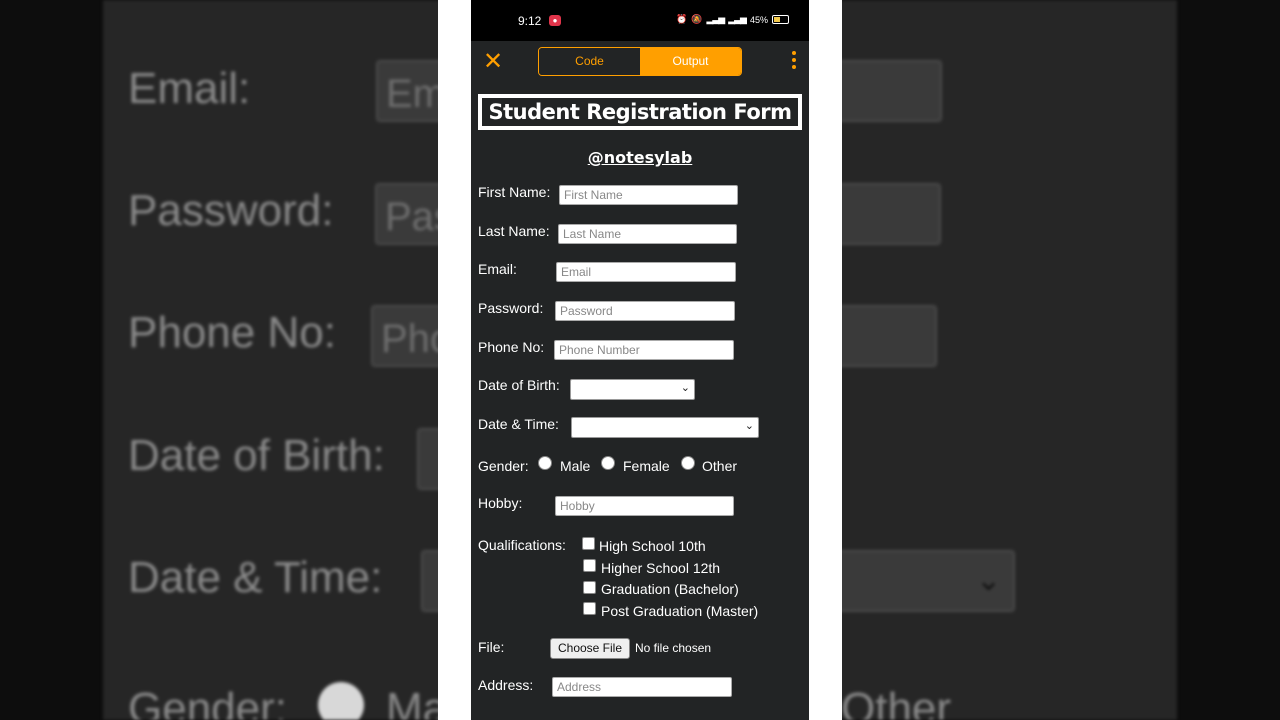 This screenshot has height=720, width=1280. Describe the element at coordinates (642, 687) in the screenshot. I see `address-input: Address` at that location.